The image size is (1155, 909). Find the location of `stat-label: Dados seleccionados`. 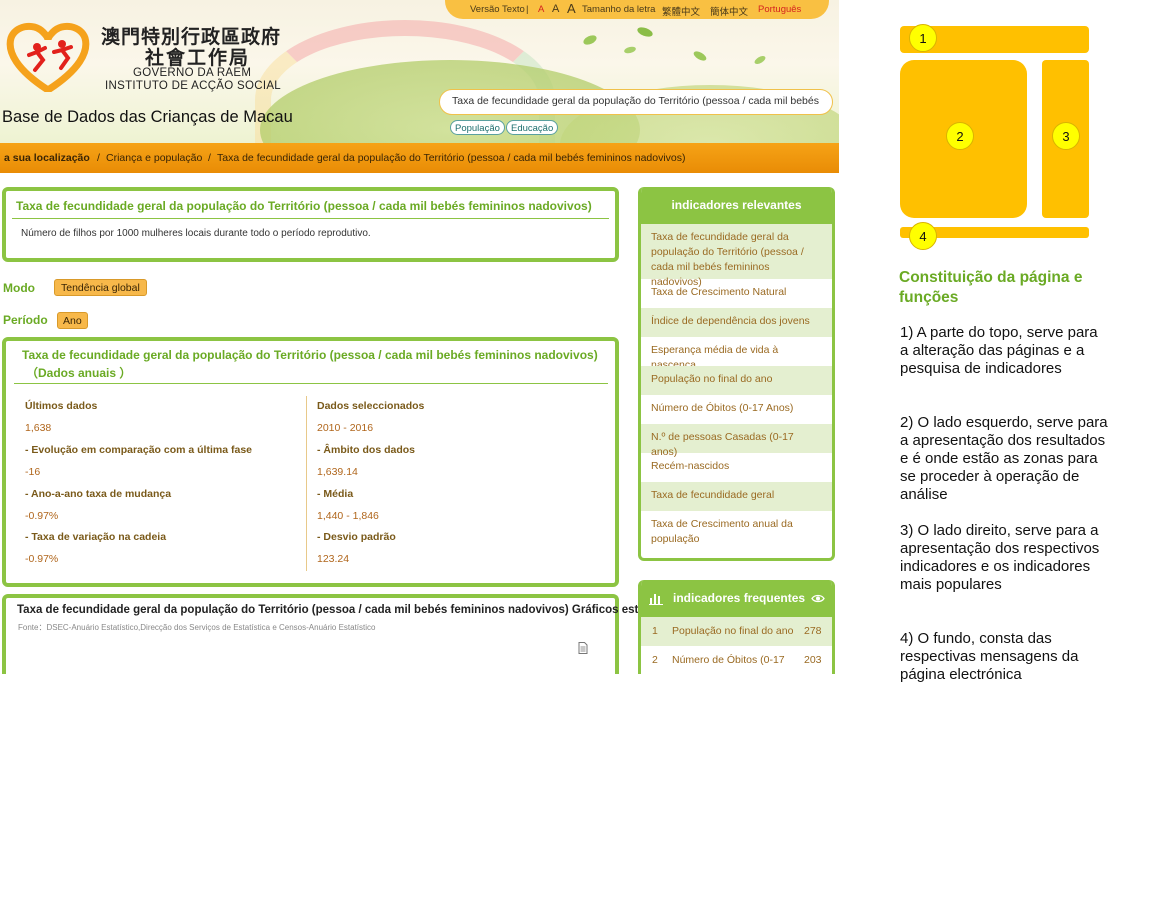

stat-label: Dados seleccionados is located at coordinates (371, 406).